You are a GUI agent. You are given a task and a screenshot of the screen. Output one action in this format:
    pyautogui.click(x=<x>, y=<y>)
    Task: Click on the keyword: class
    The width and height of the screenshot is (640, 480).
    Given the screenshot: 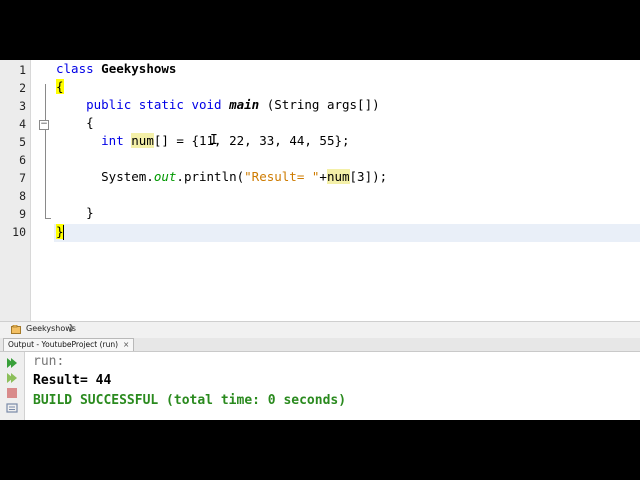 What is the action you would take?
    pyautogui.click(x=75, y=68)
    